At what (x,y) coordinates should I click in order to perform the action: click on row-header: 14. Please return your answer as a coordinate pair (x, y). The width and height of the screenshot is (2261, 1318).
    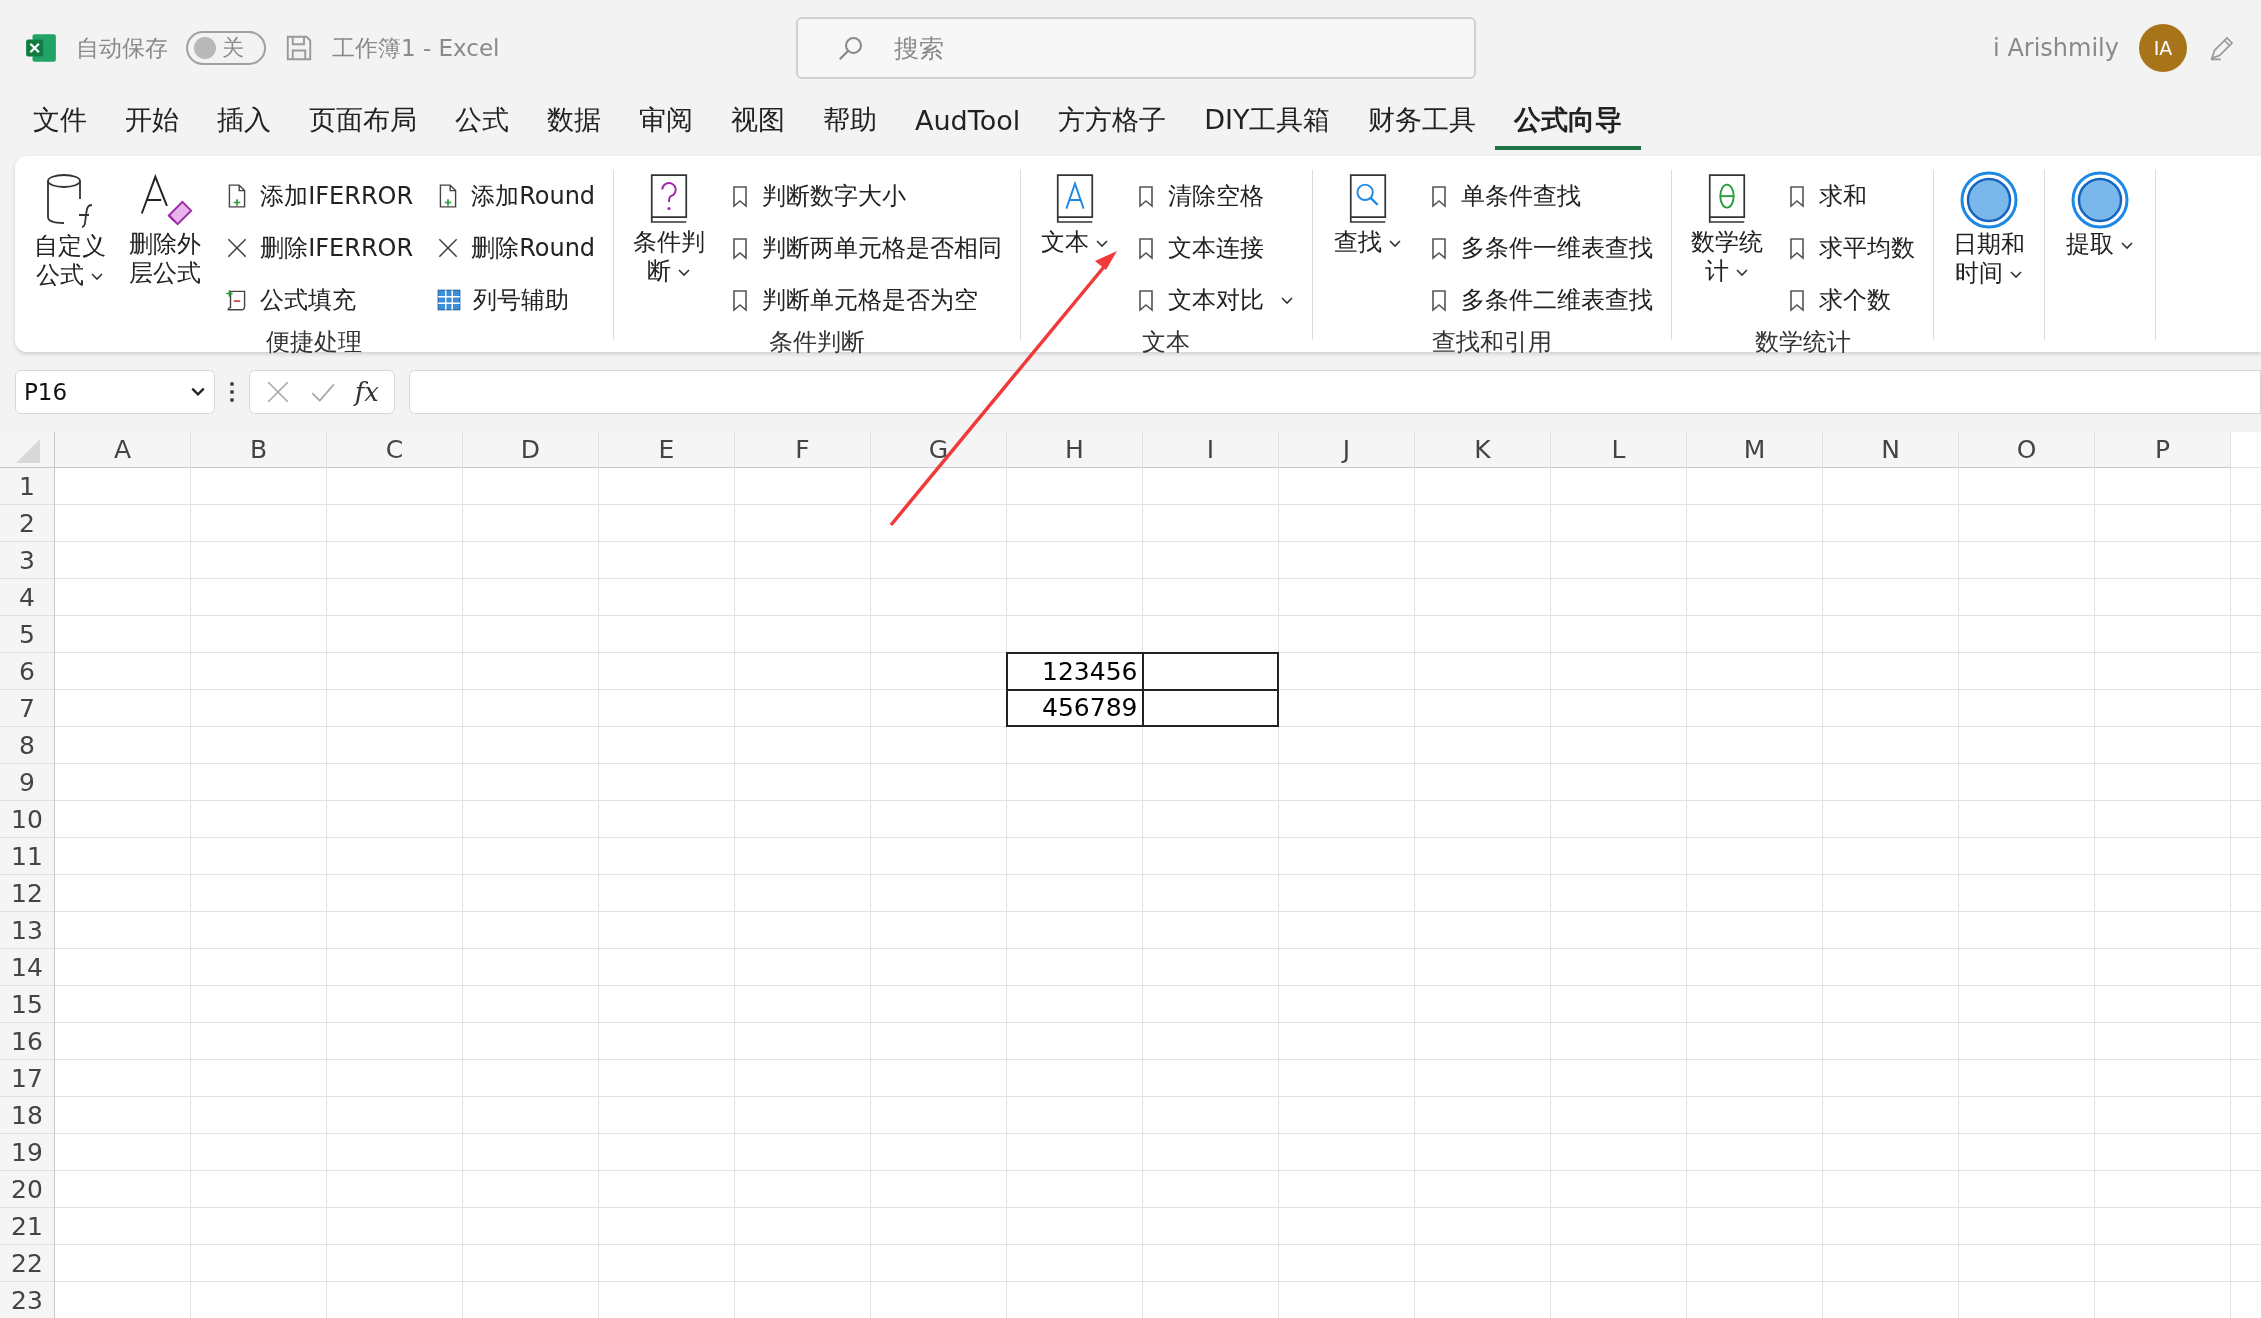
    Looking at the image, I should click on (27, 967).